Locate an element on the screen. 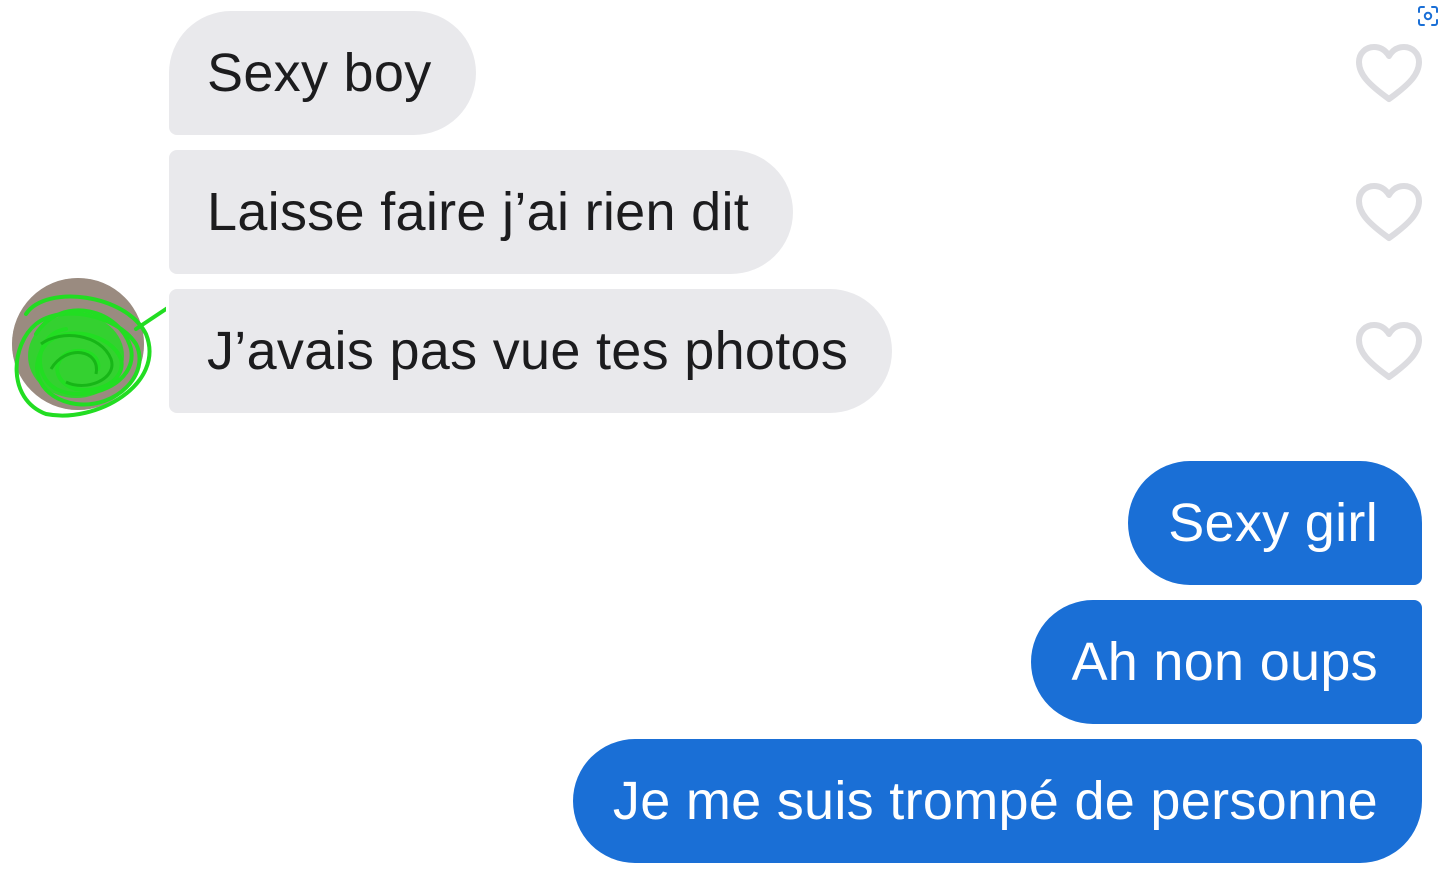  incoming-message: Sexy boy is located at coordinates (322, 73).